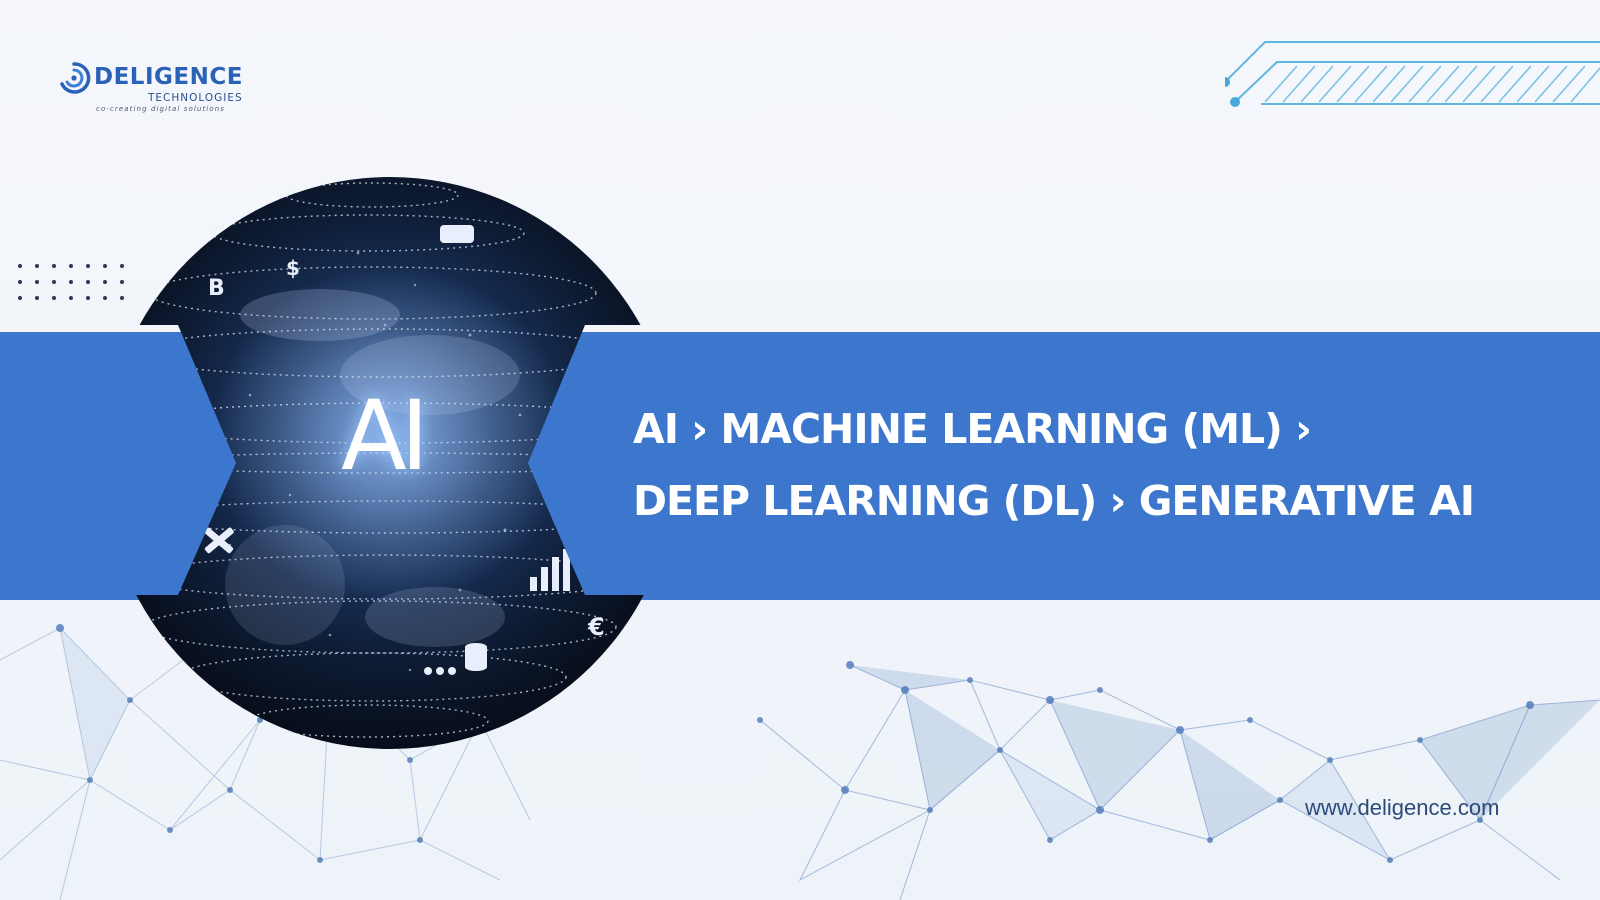 The height and width of the screenshot is (900, 1600). What do you see at coordinates (440, 671) in the screenshot?
I see `people-icon` at bounding box center [440, 671].